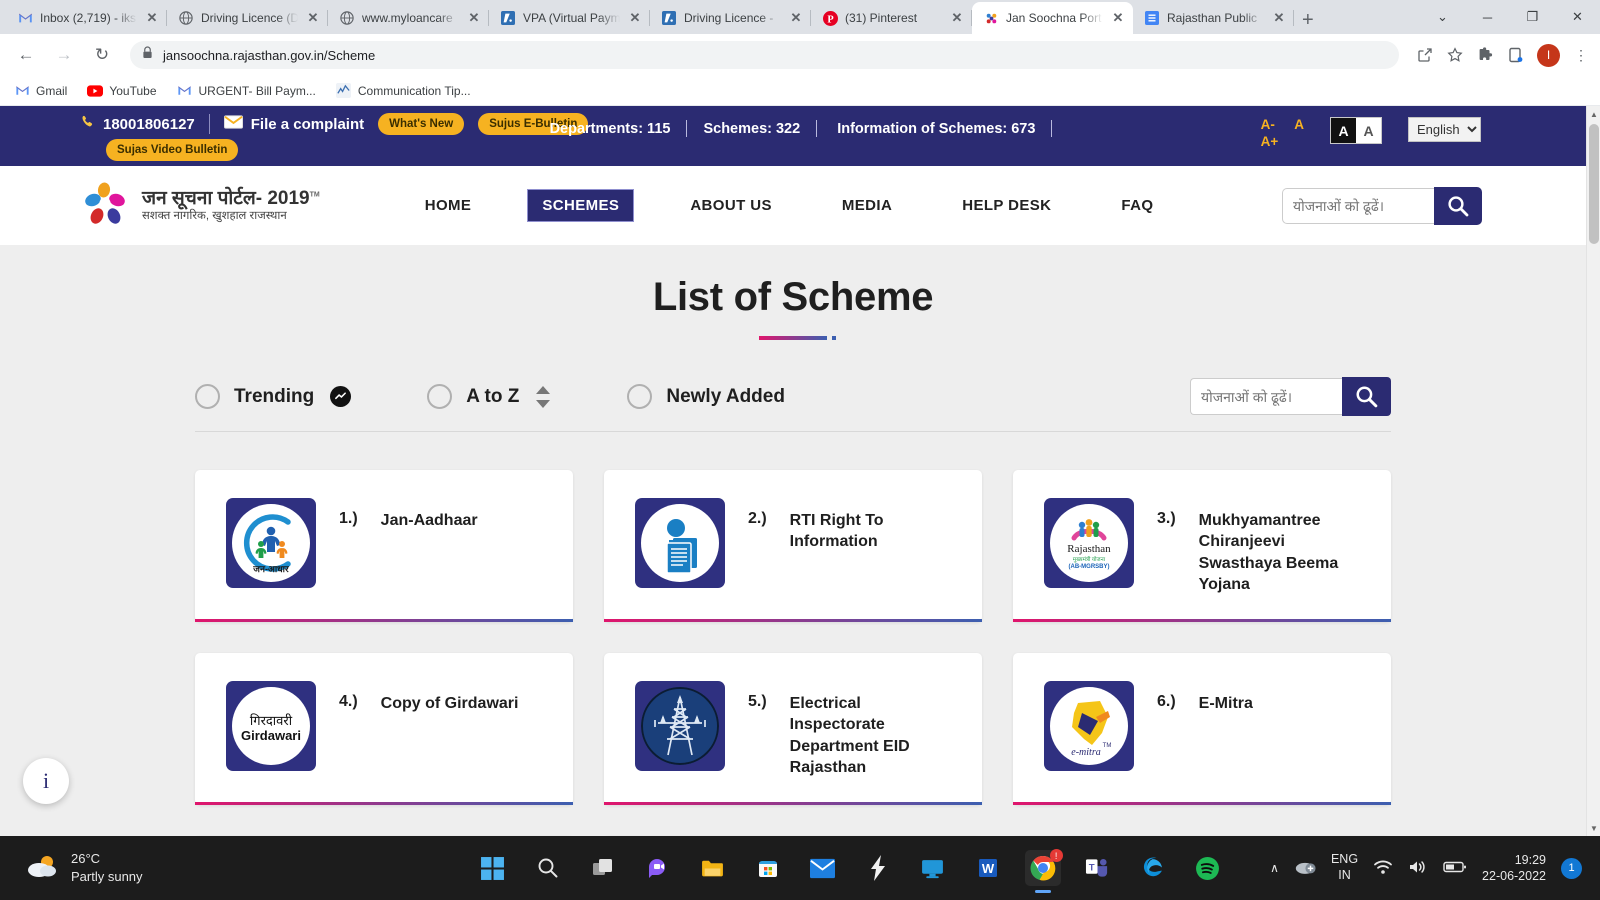 This screenshot has height=900, width=1600. Describe the element at coordinates (730, 18) in the screenshot. I see `browser-tab: Driving Licence - ✕` at that location.